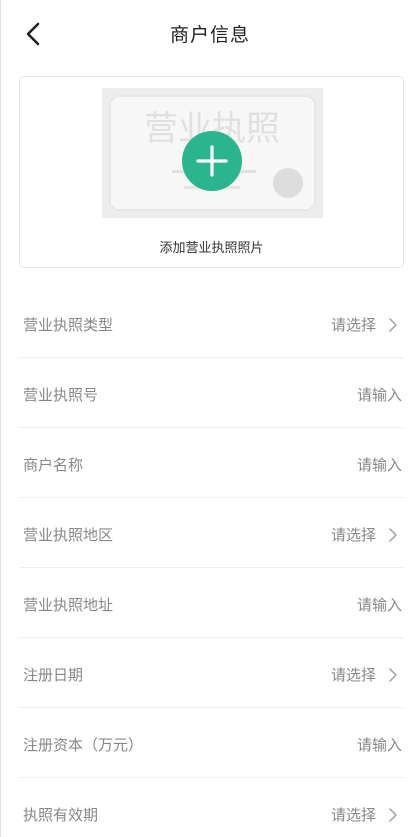 Image resolution: width=420 pixels, height=837 pixels. Describe the element at coordinates (211, 743) in the screenshot. I see `form-row-registered-capital: 注册资本（万元） 请输入` at that location.